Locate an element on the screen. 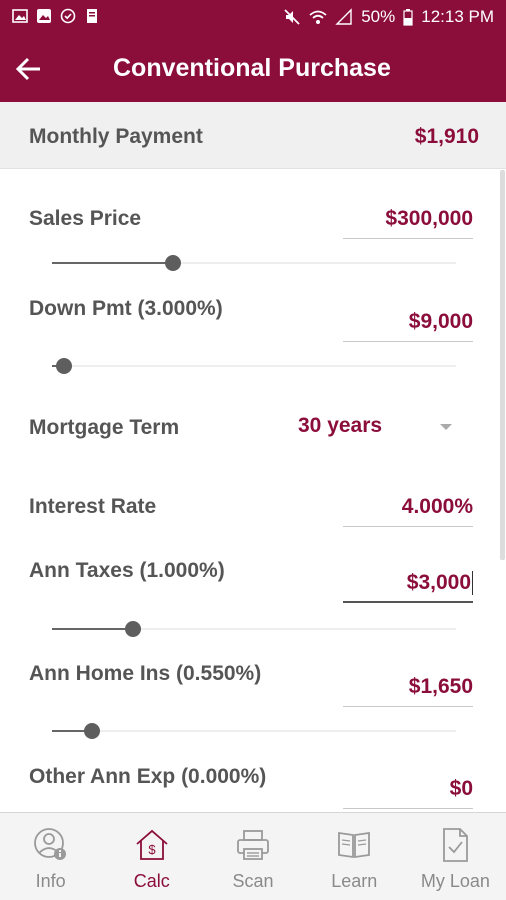 Image resolution: width=506 pixels, height=900 pixels. house-dollar-icon: $ is located at coordinates (152, 844).